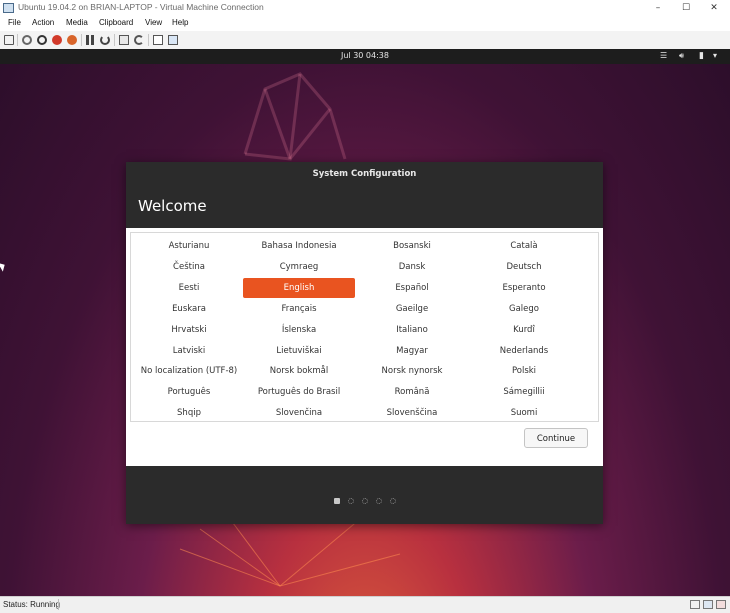 This screenshot has width=730, height=613. Describe the element at coordinates (299, 330) in the screenshot. I see `language-option: Íslenska` at that location.